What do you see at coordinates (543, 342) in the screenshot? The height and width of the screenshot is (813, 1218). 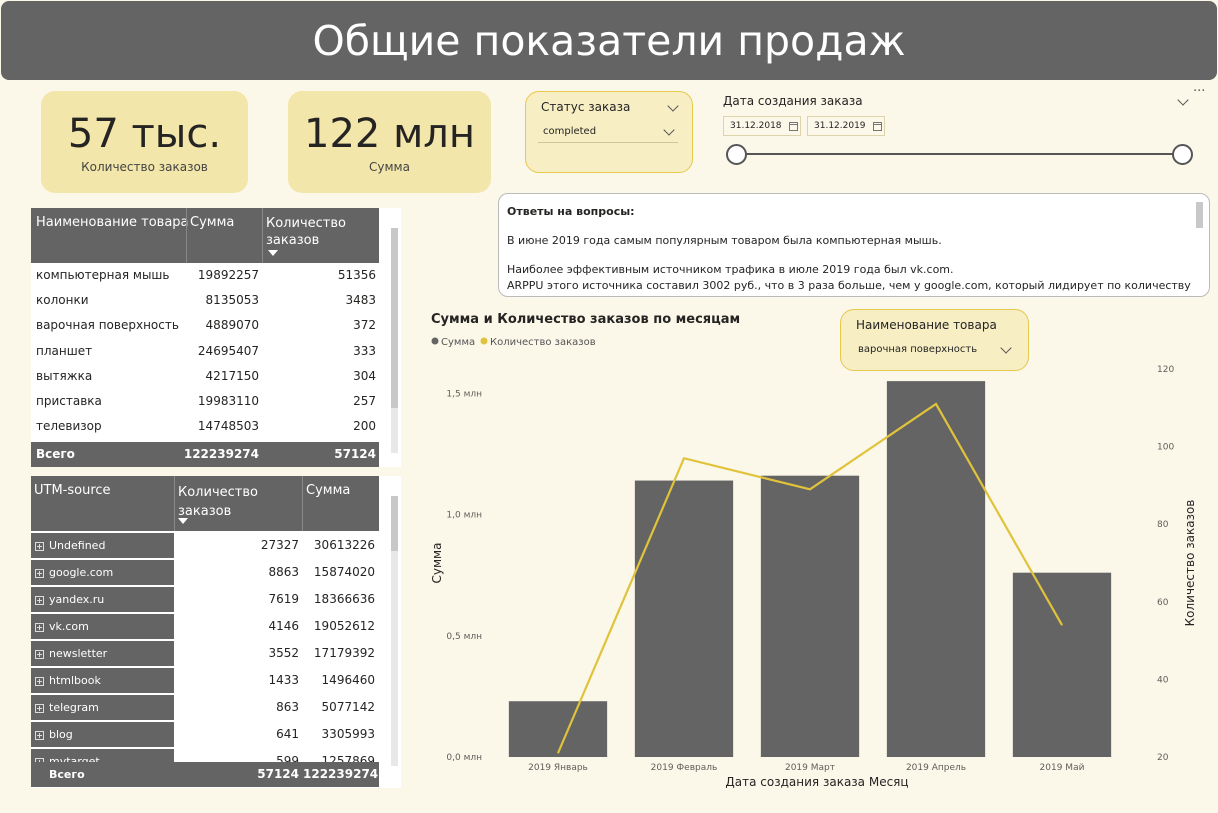 I see `legend-label-orders: Количество заказов` at bounding box center [543, 342].